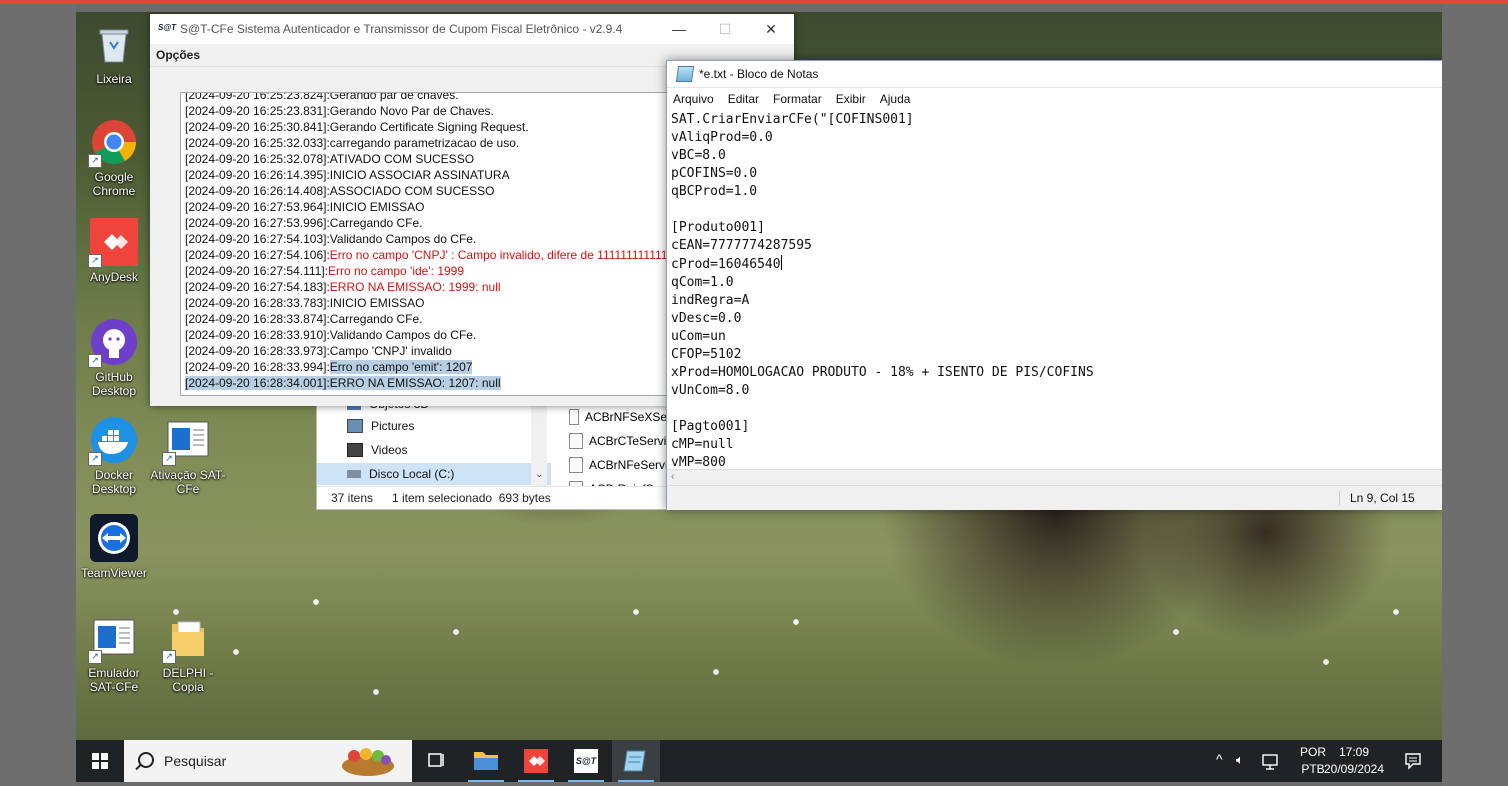 The image size is (1508, 786). I want to click on menu-editar: Editar, so click(743, 99).